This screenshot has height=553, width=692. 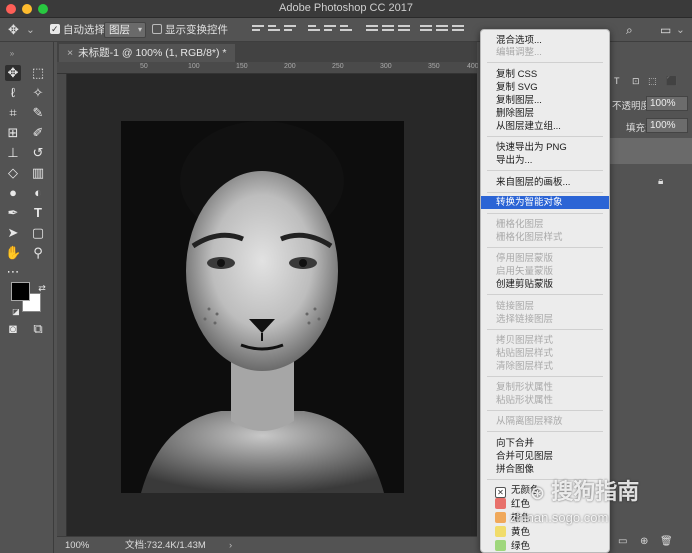 What do you see at coordinates (458, 30) in the screenshot?
I see `distribute-right-icon` at bounding box center [458, 30].